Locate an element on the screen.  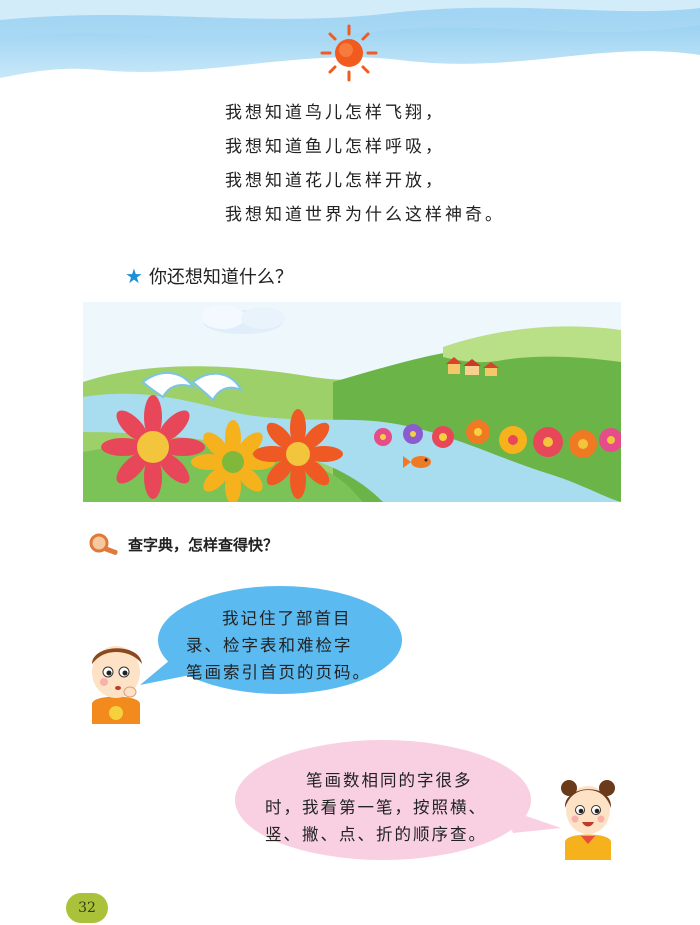
star-icon: ★ is located at coordinates (134, 276).